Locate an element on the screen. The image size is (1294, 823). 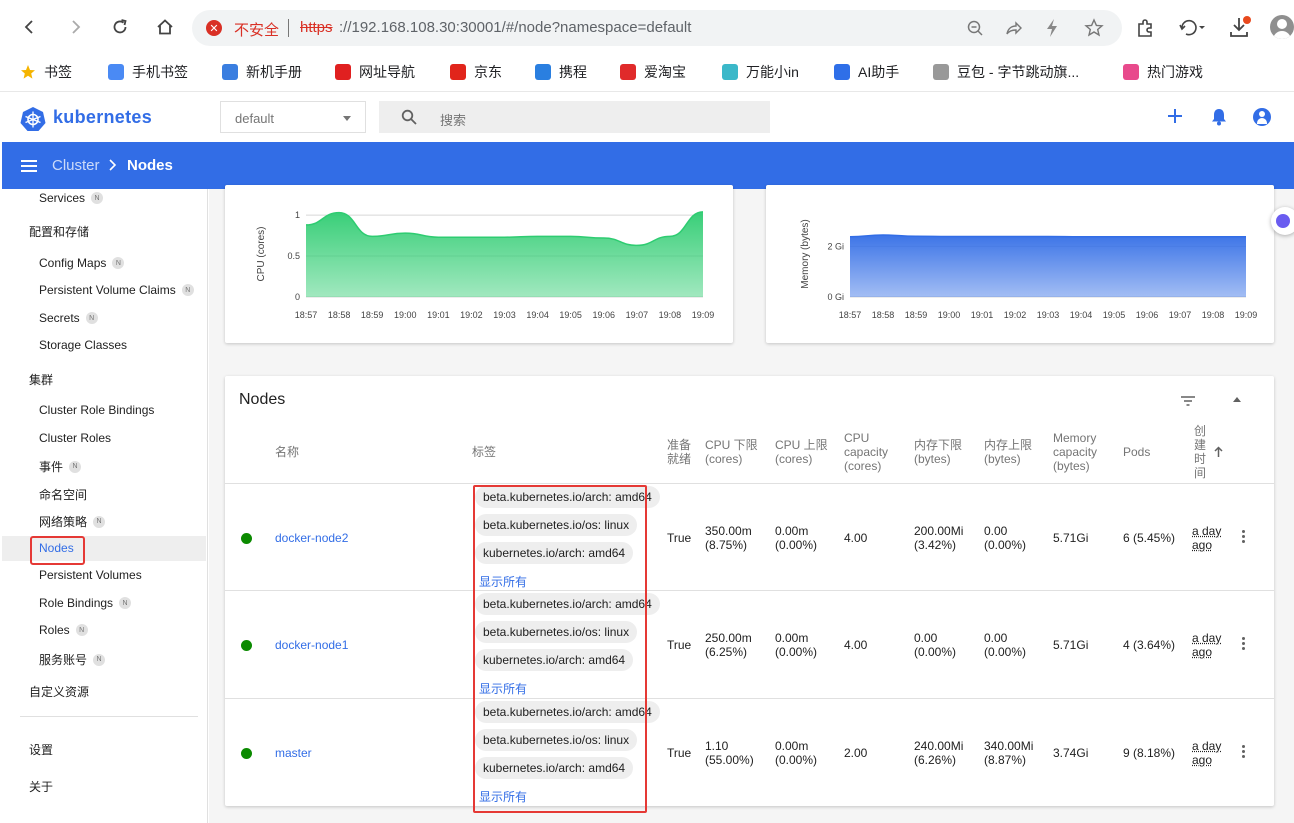
cpu-requests-percent: (8.75%) is located at coordinates (726, 545).